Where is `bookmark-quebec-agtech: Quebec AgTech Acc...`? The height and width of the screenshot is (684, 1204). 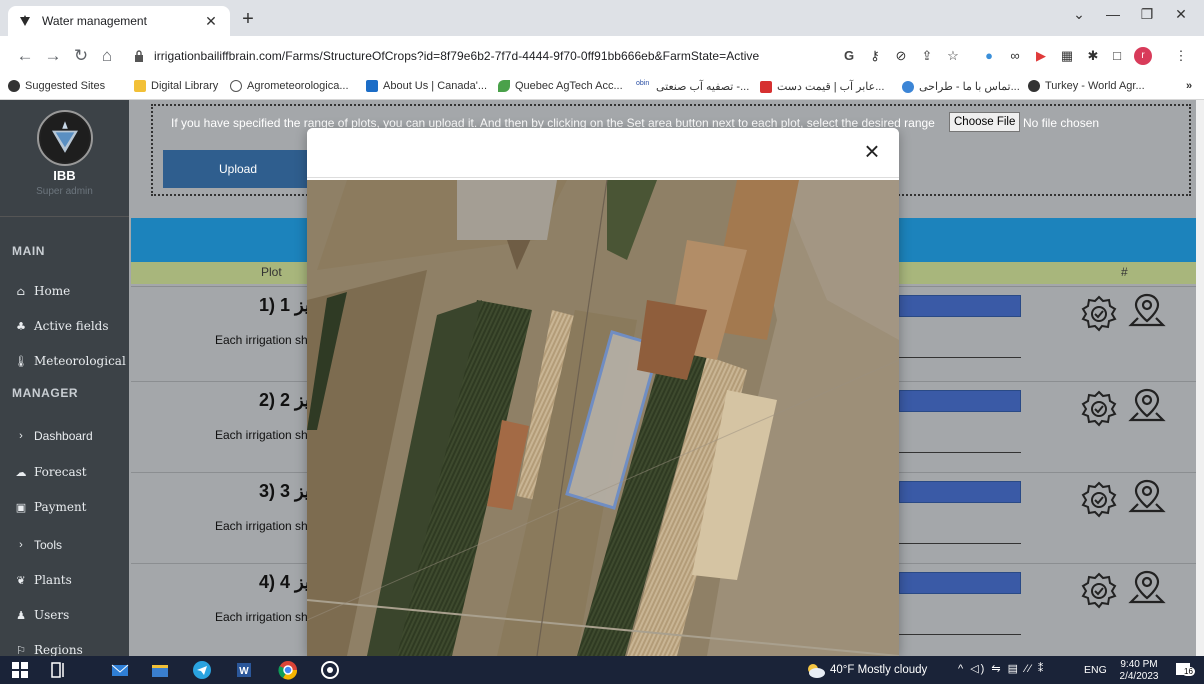
bookmark-quebec-agtech: Quebec AgTech Acc... is located at coordinates (560, 86).